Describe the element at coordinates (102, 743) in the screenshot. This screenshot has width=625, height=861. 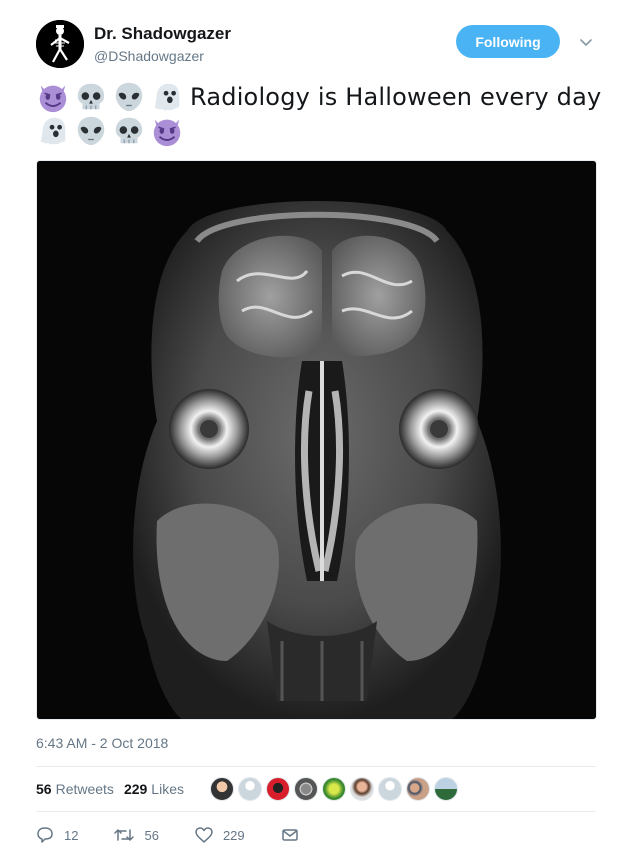
I see `tweet-timestamp: 6:43 AM - 2 Oct 2018` at that location.